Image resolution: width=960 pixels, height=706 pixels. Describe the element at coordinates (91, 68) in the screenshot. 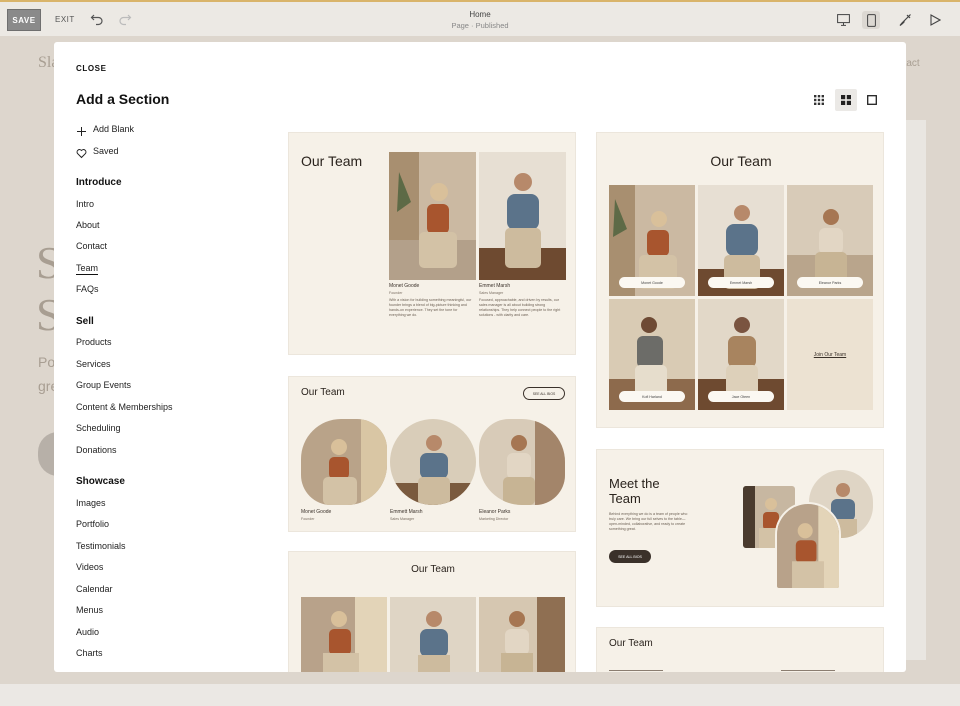

I see `close-button: CLOSE` at that location.